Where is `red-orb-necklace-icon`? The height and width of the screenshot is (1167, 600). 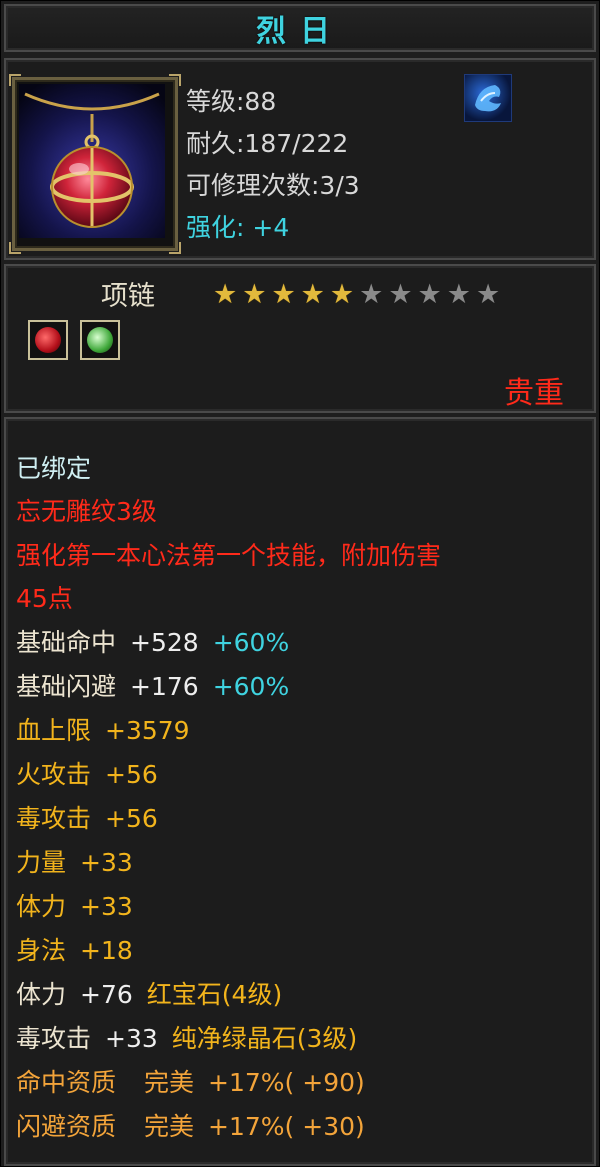 red-orb-necklace-icon is located at coordinates (92, 161).